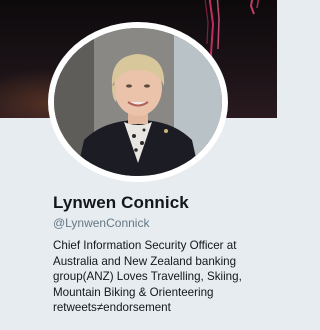  Describe the element at coordinates (101, 223) in the screenshot. I see `username-handle: @LynwenConnick` at that location.